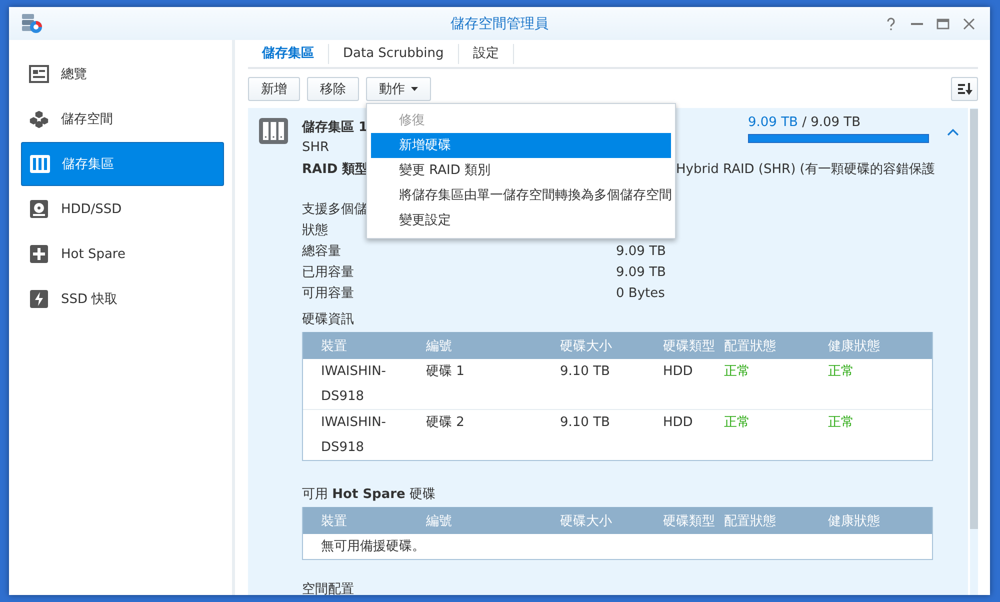  Describe the element at coordinates (398, 88) in the screenshot. I see `actions-dropdown-button: 動作` at that location.